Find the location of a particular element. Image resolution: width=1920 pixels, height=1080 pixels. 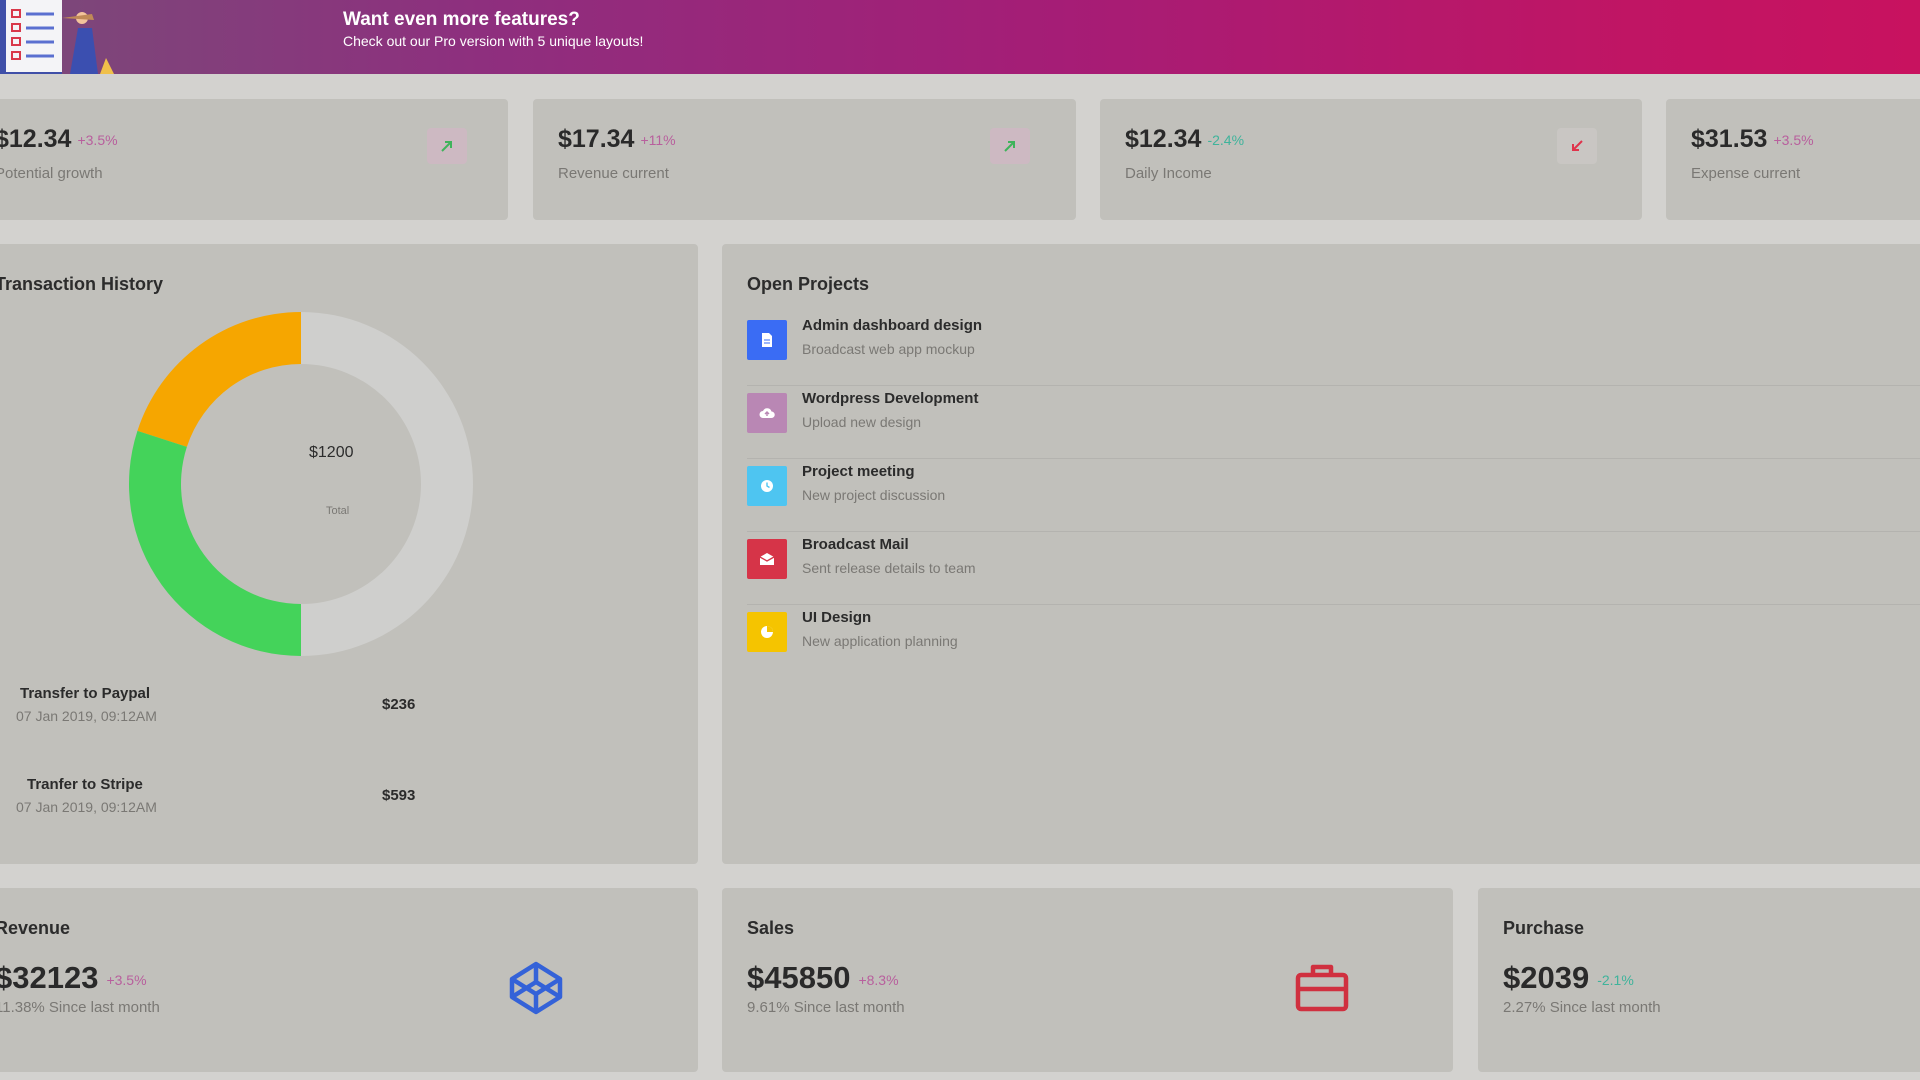

summary-value: $32123 +3.5% is located at coordinates (73, 977).